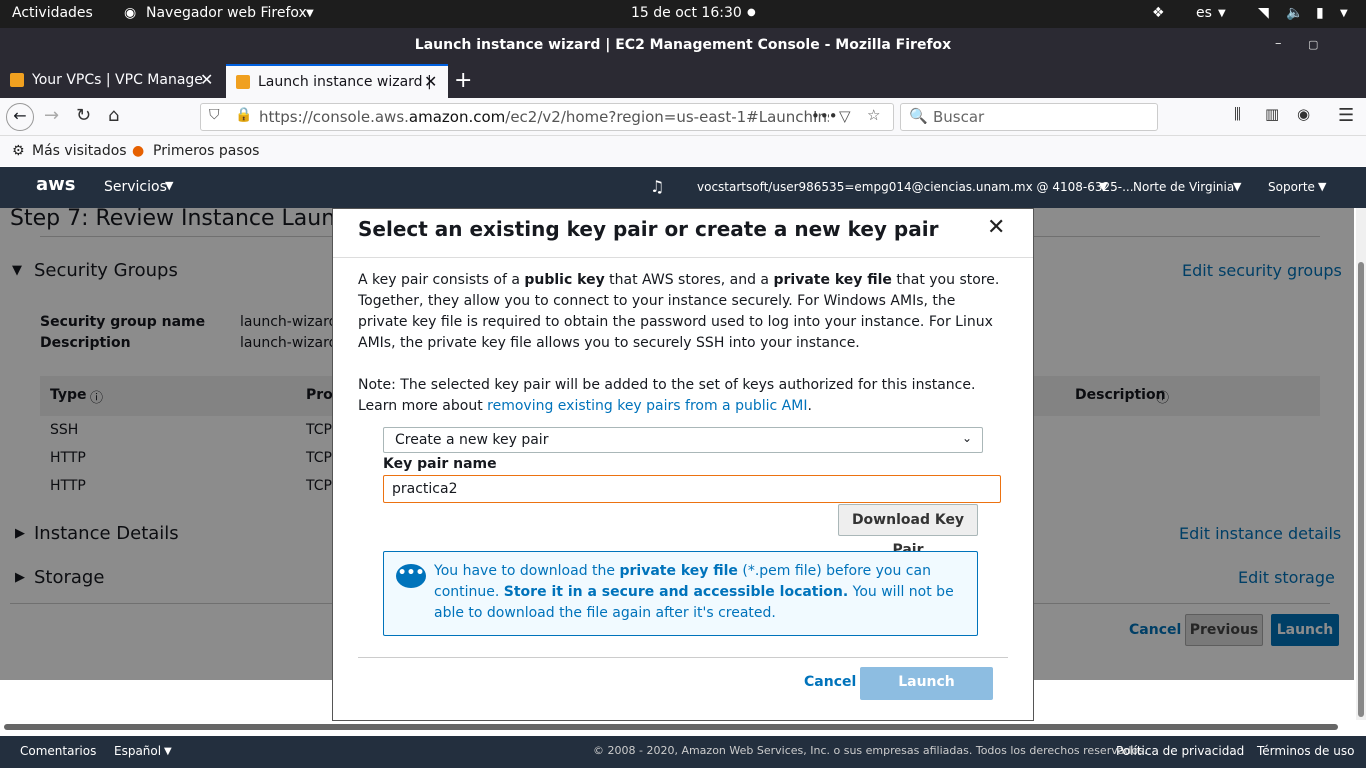 This screenshot has width=1366, height=768. Describe the element at coordinates (845, 116) in the screenshot. I see `pocket-icon: ▽` at that location.